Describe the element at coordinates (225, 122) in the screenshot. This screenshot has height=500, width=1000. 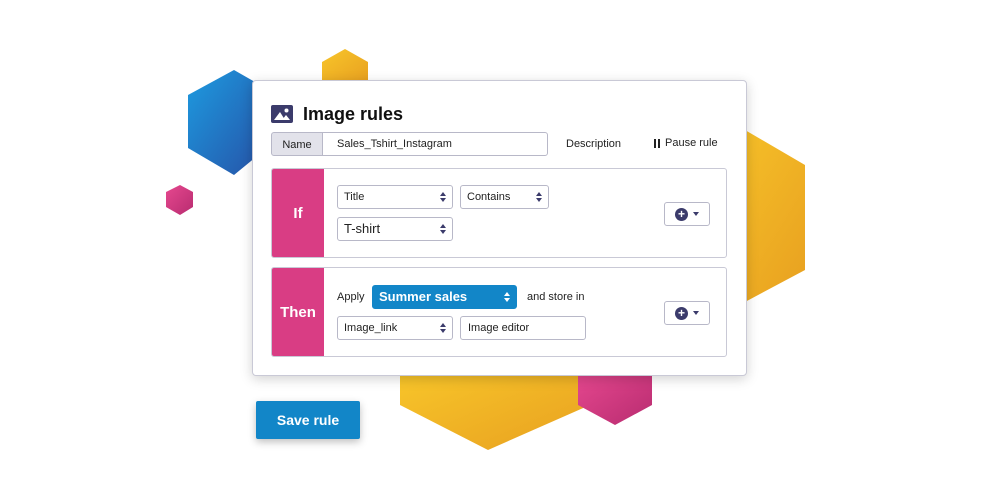
I see `hexagon-blue-left` at that location.